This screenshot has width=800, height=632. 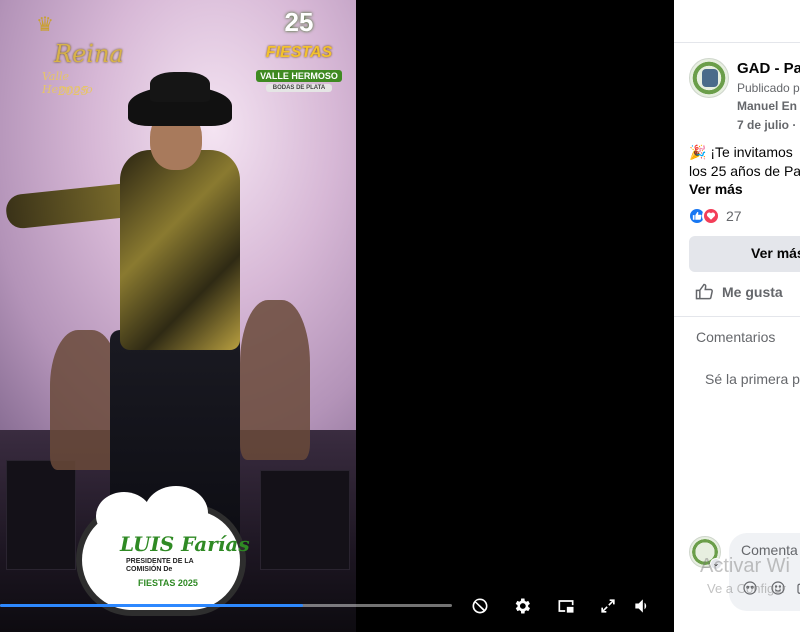 What do you see at coordinates (522, 606) in the screenshot?
I see `settings-gear-icon` at bounding box center [522, 606].